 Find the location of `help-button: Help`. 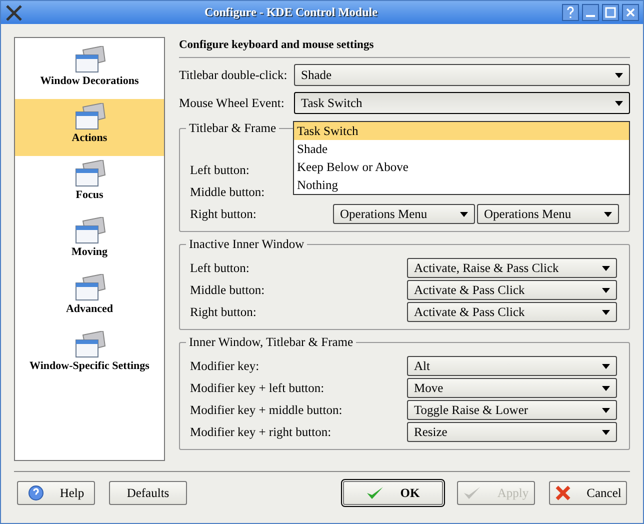

help-button: Help is located at coordinates (56, 493).